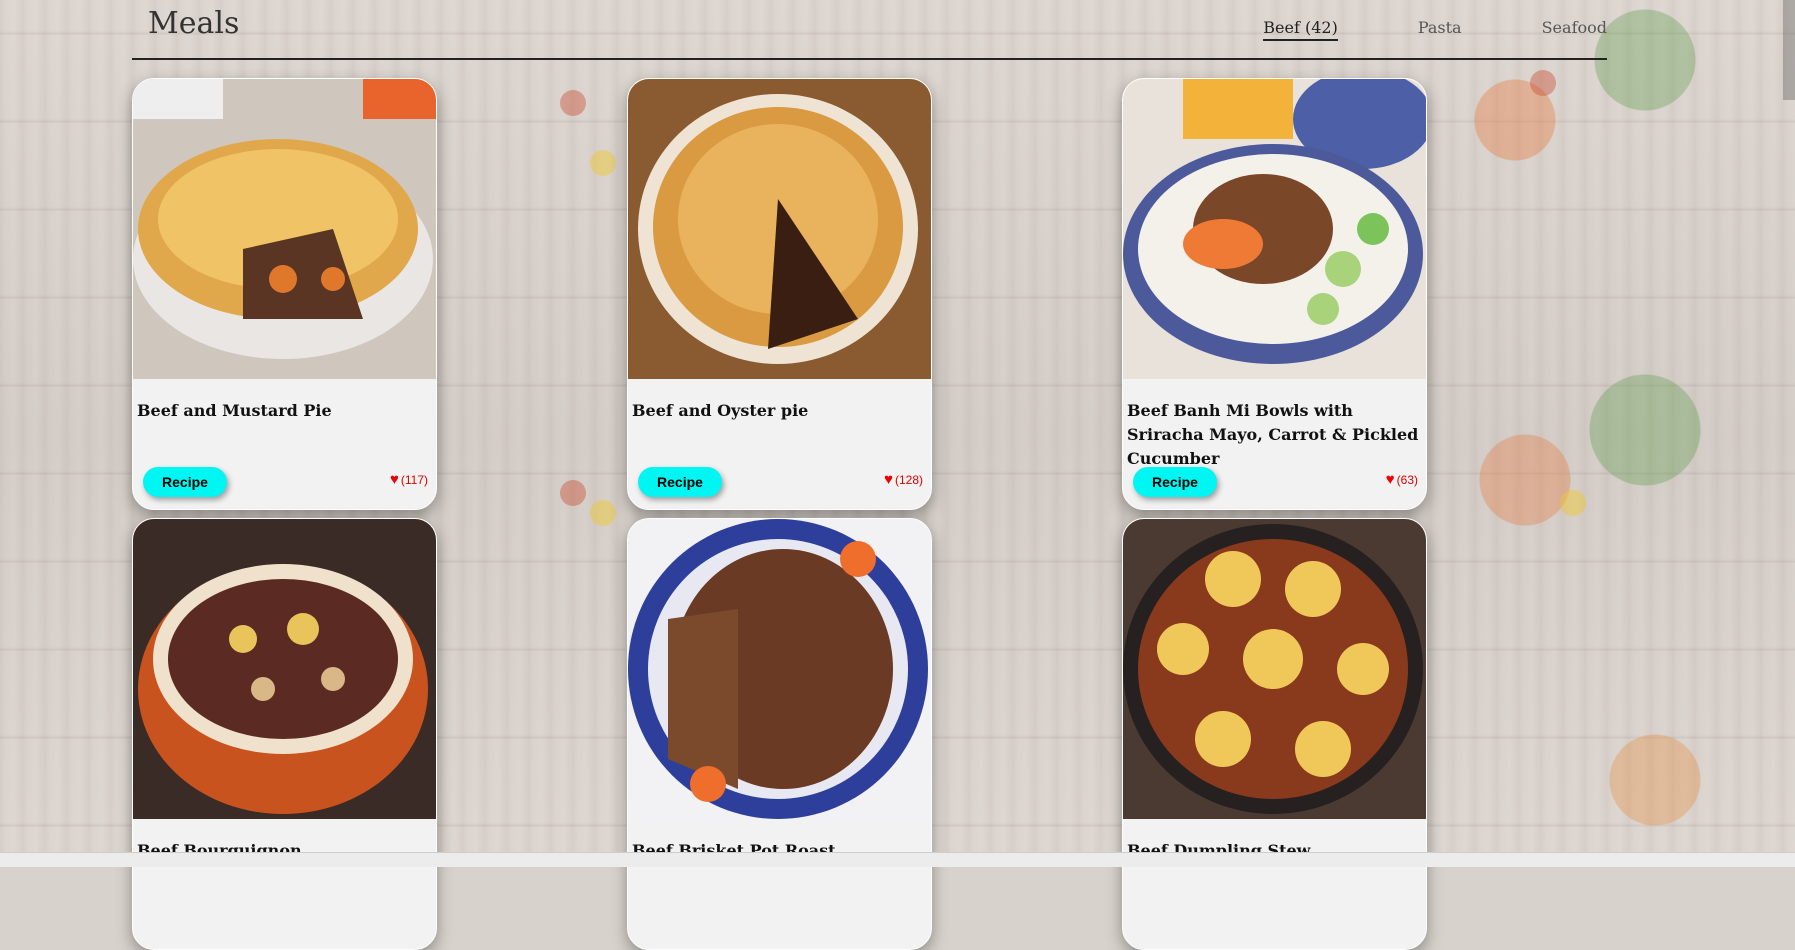 This screenshot has height=950, width=1795. What do you see at coordinates (1274, 229) in the screenshot?
I see `bowl-image` at bounding box center [1274, 229].